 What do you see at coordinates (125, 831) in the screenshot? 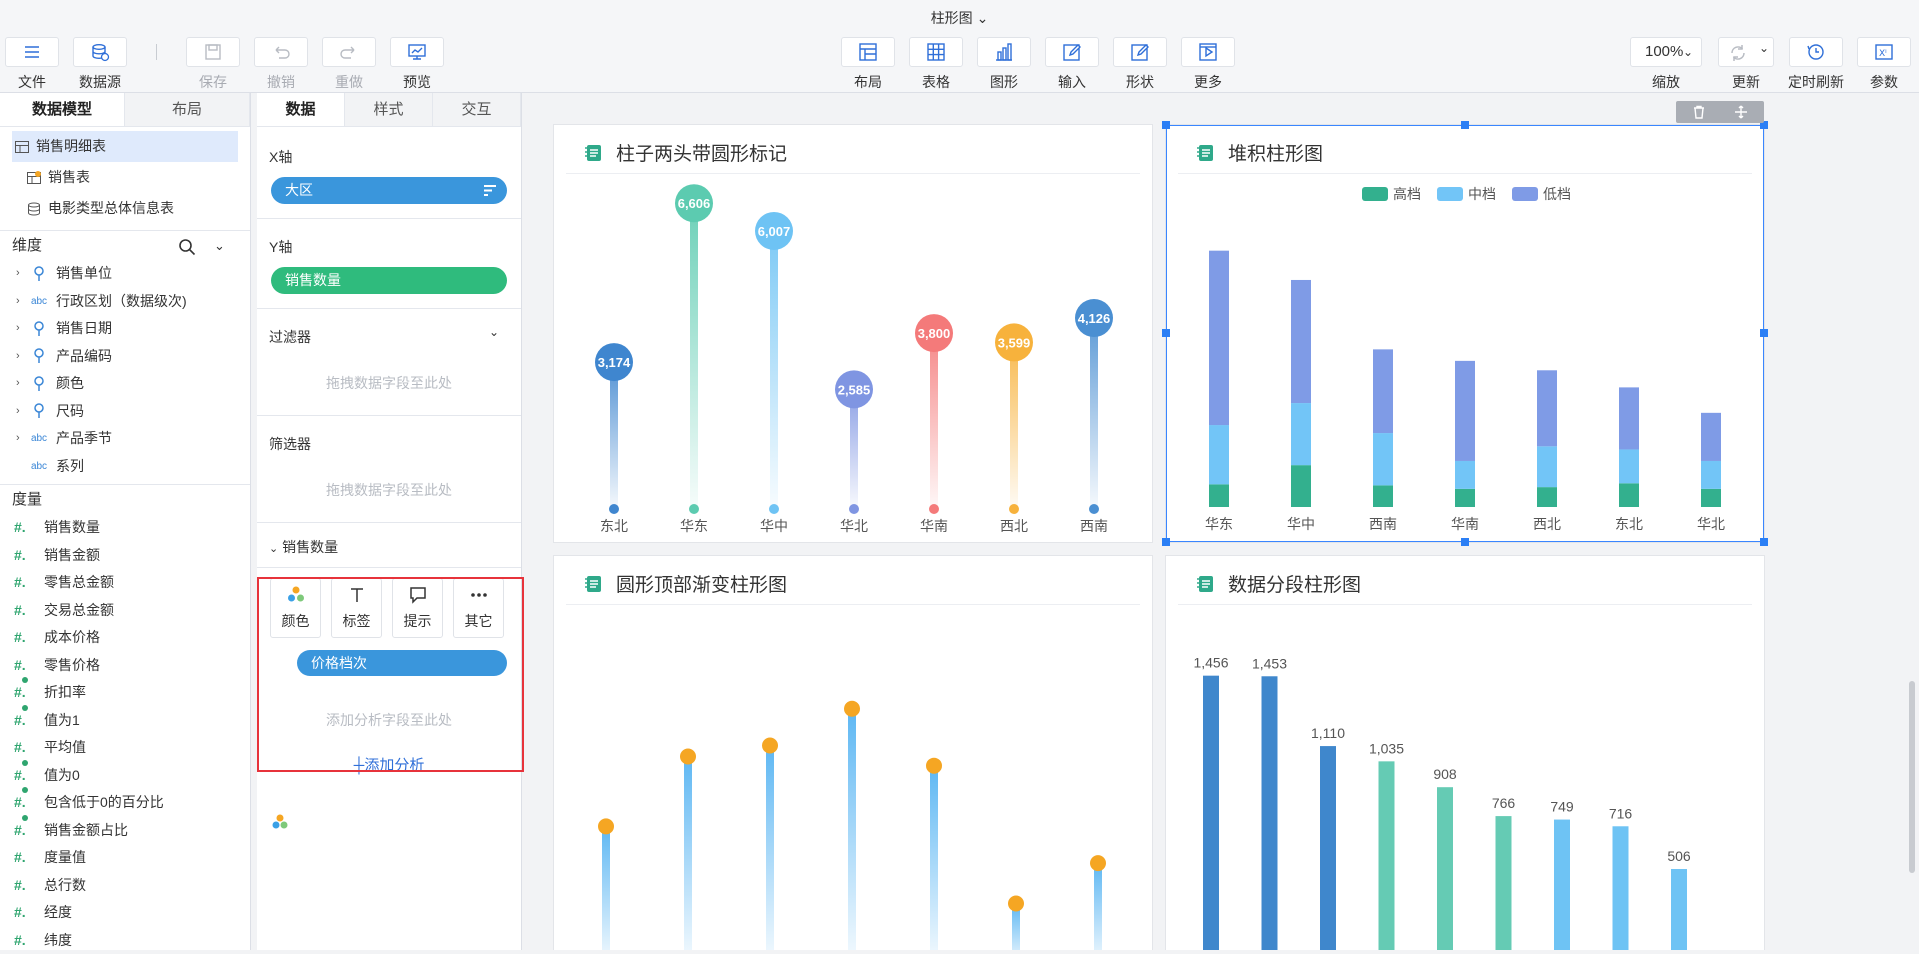
I see `measure-field: #.销售金额占比` at bounding box center [125, 831].